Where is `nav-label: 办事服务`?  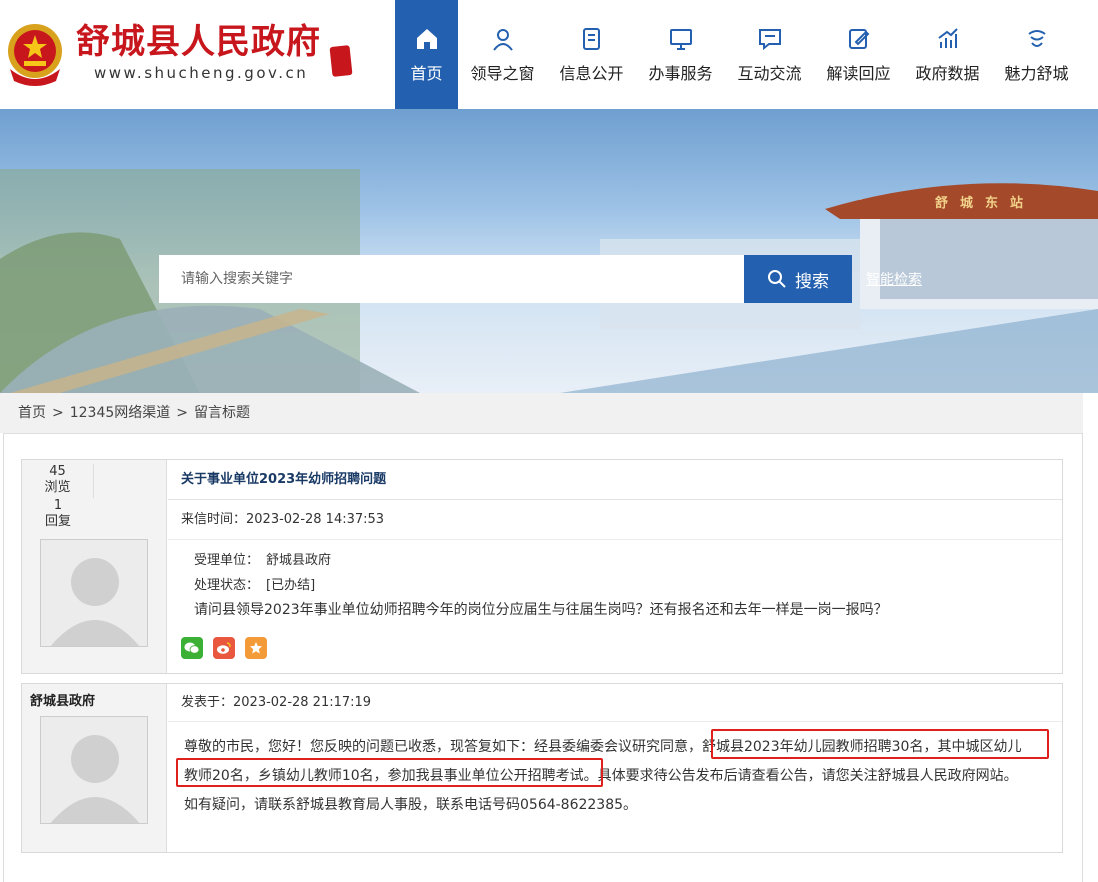
nav-label: 办事服务 is located at coordinates (680, 73).